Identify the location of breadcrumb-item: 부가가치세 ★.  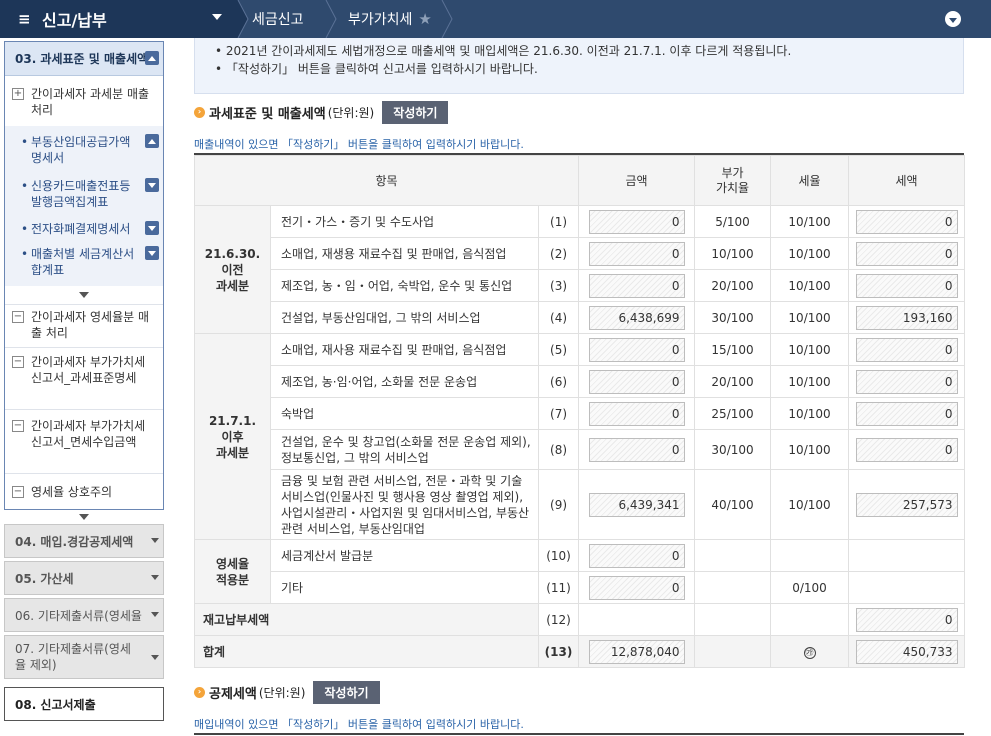
(390, 19).